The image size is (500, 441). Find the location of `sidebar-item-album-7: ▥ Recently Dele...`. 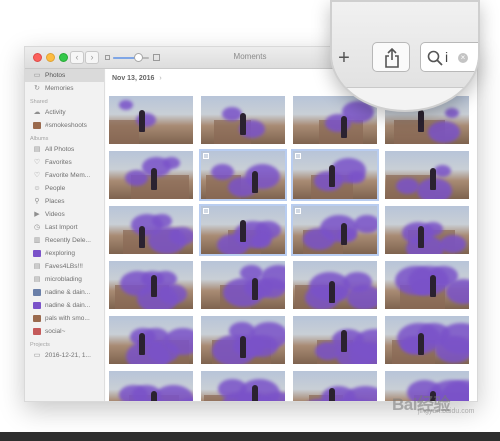

sidebar-item-album-7: ▥ Recently Dele... is located at coordinates (64, 240).